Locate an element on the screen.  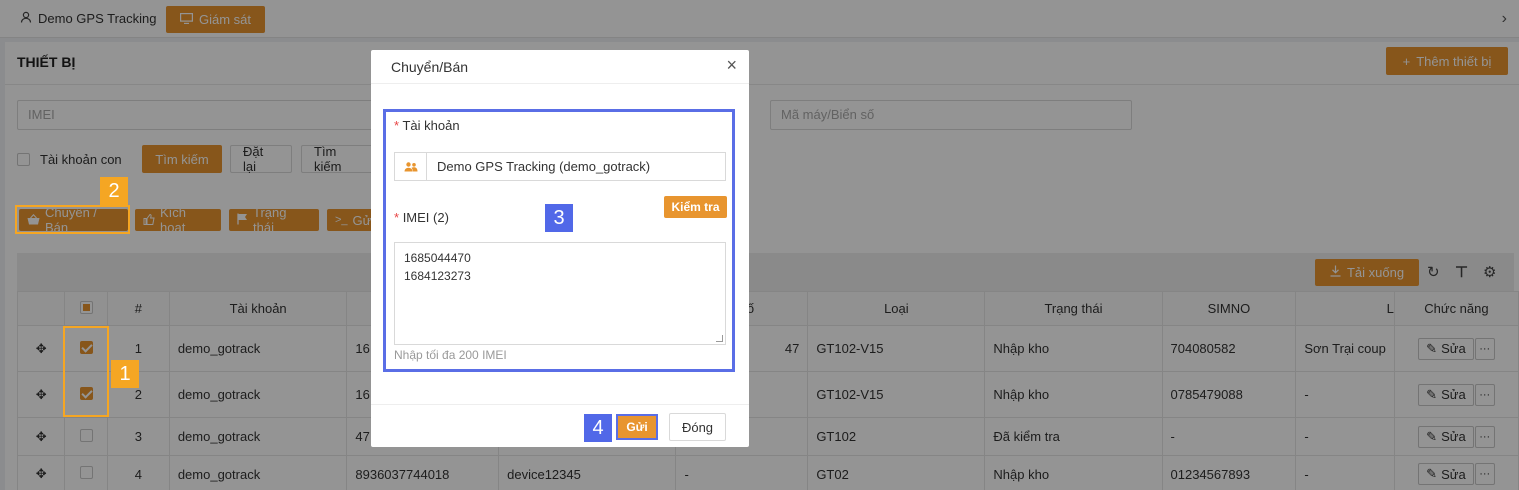
modal-title: Chuyển/Bán is located at coordinates (430, 67).